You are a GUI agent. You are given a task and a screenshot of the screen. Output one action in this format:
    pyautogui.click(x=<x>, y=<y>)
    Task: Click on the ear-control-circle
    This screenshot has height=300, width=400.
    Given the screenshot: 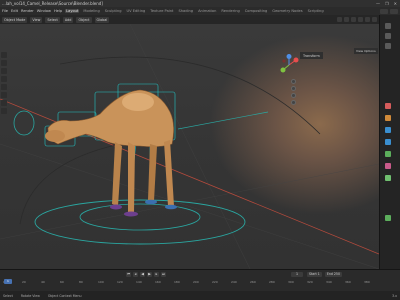 What is the action you would take?
    pyautogui.click(x=24, y=123)
    